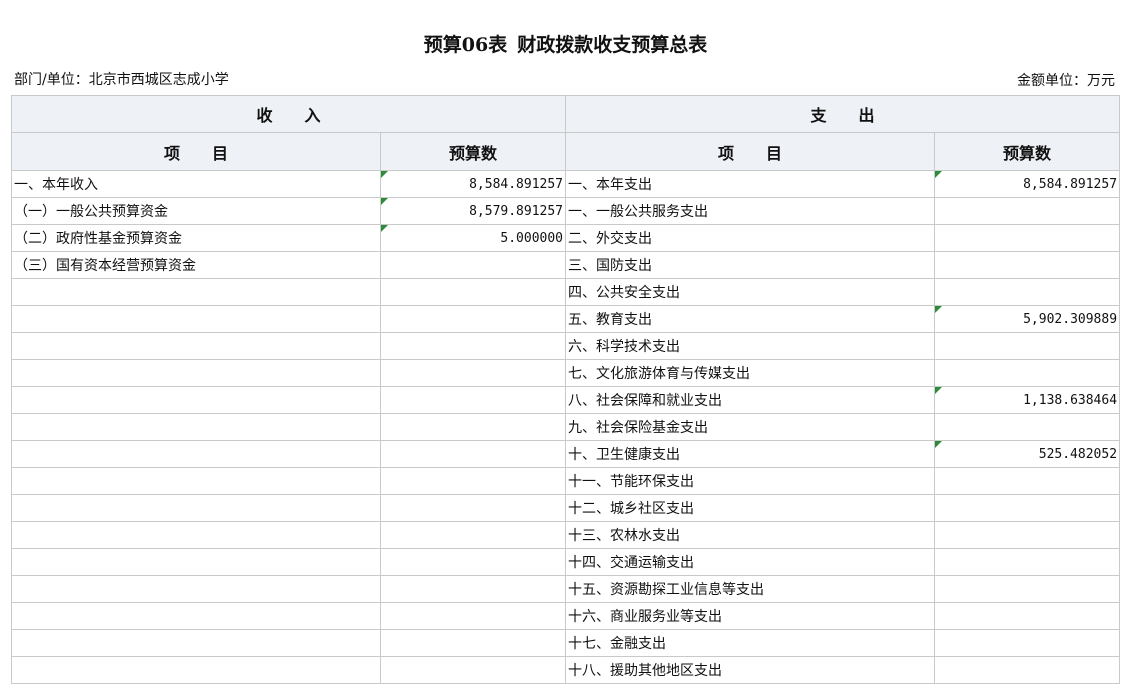 The height and width of the screenshot is (684, 1131). I want to click on income-value-cell: 8,579.891257, so click(473, 211).